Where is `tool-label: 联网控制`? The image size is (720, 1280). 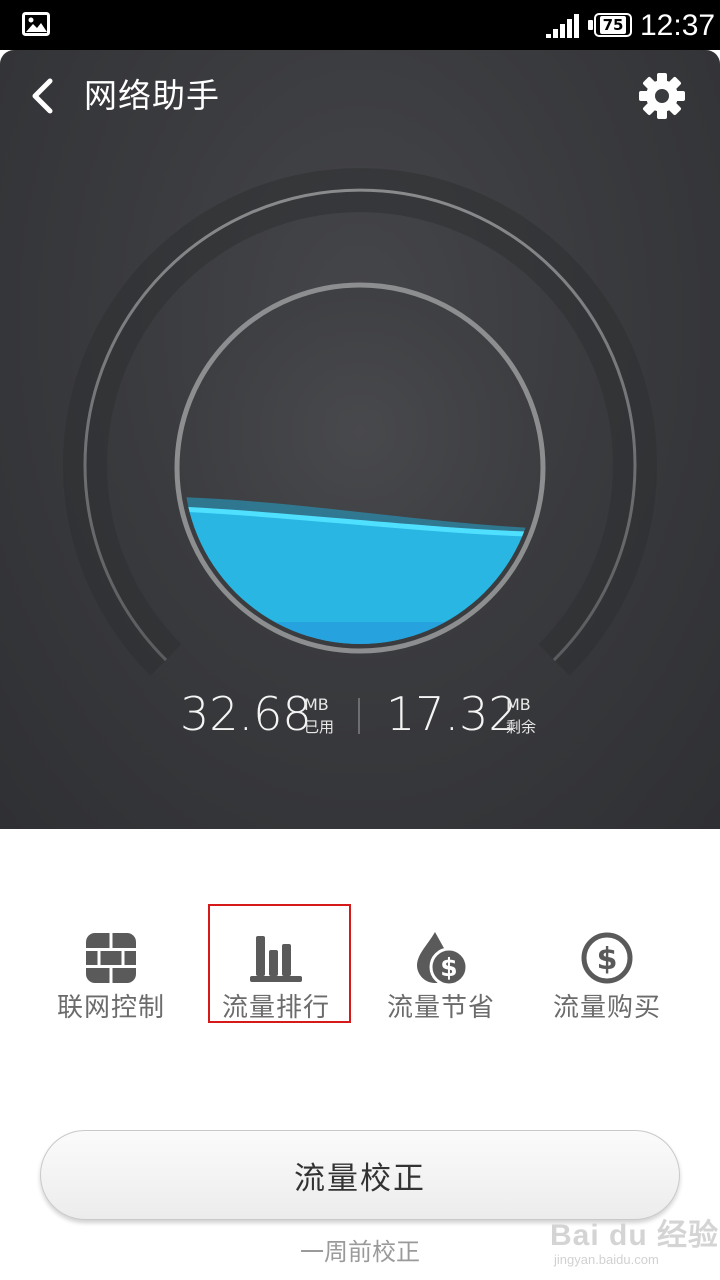
tool-label: 联网控制 is located at coordinates (110, 1008).